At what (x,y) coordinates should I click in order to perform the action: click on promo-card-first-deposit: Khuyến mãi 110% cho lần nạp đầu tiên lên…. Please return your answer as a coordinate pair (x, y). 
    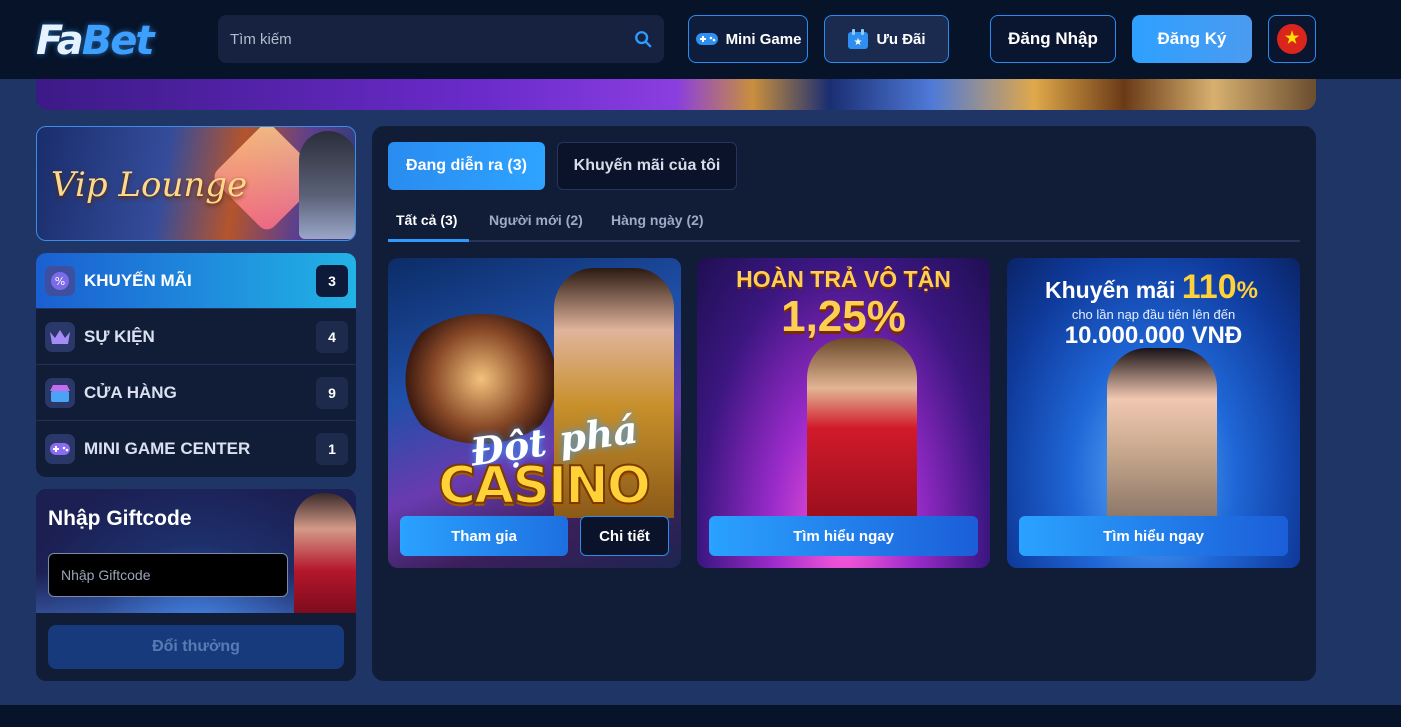
    Looking at the image, I should click on (1153, 413).